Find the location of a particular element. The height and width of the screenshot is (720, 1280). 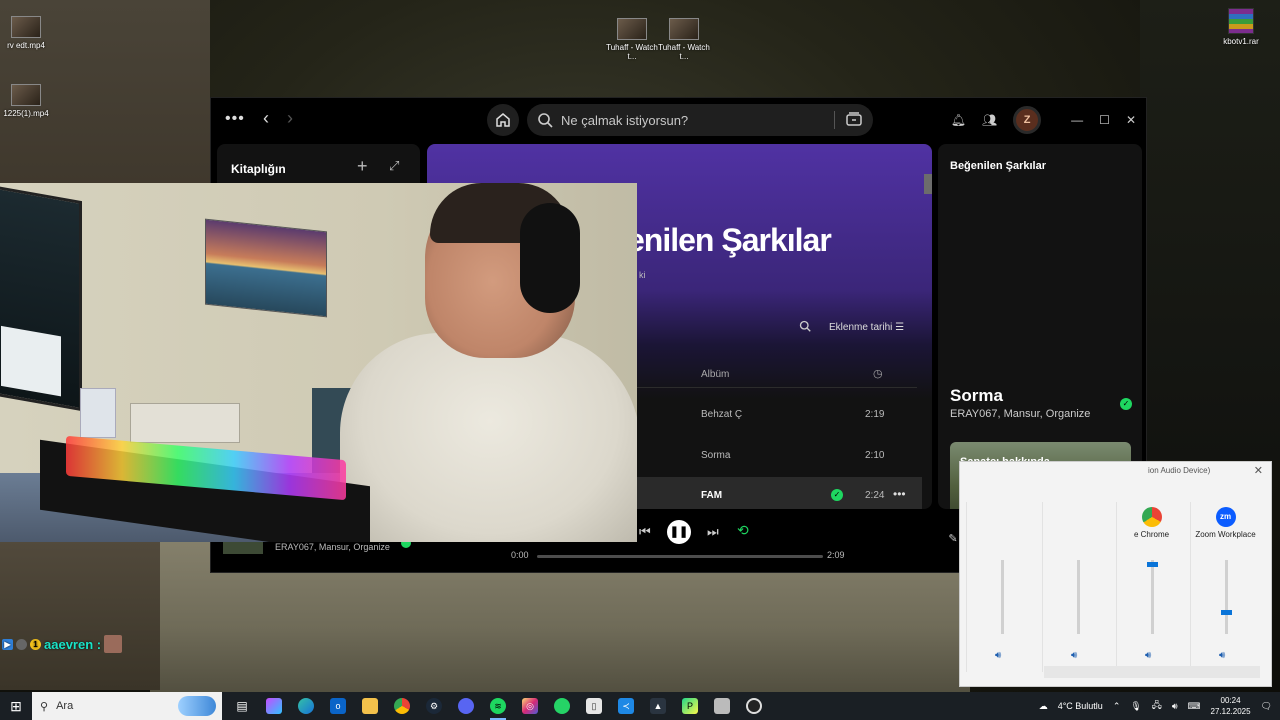

column-header-album: Albüm is located at coordinates (715, 374).